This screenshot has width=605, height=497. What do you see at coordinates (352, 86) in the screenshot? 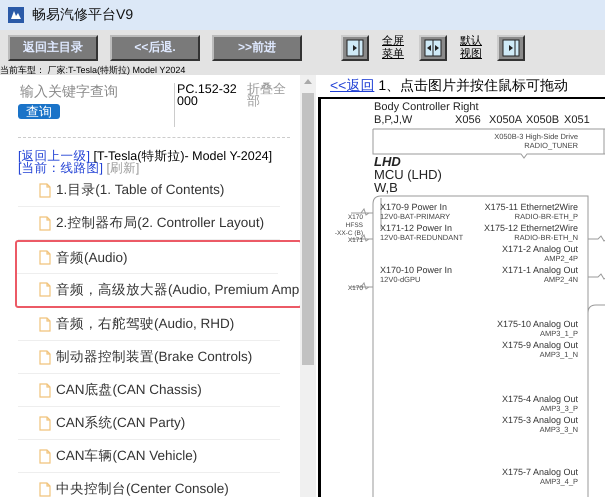
I see `back-link: <<返回` at bounding box center [352, 86].